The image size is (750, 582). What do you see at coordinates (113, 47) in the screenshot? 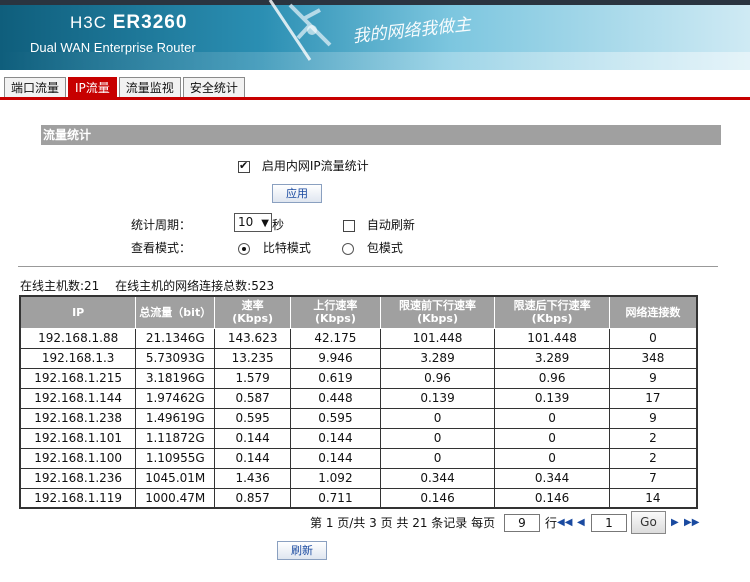
I see `brand-subtitle: Dual WAN Enterprise Router` at bounding box center [113, 47].